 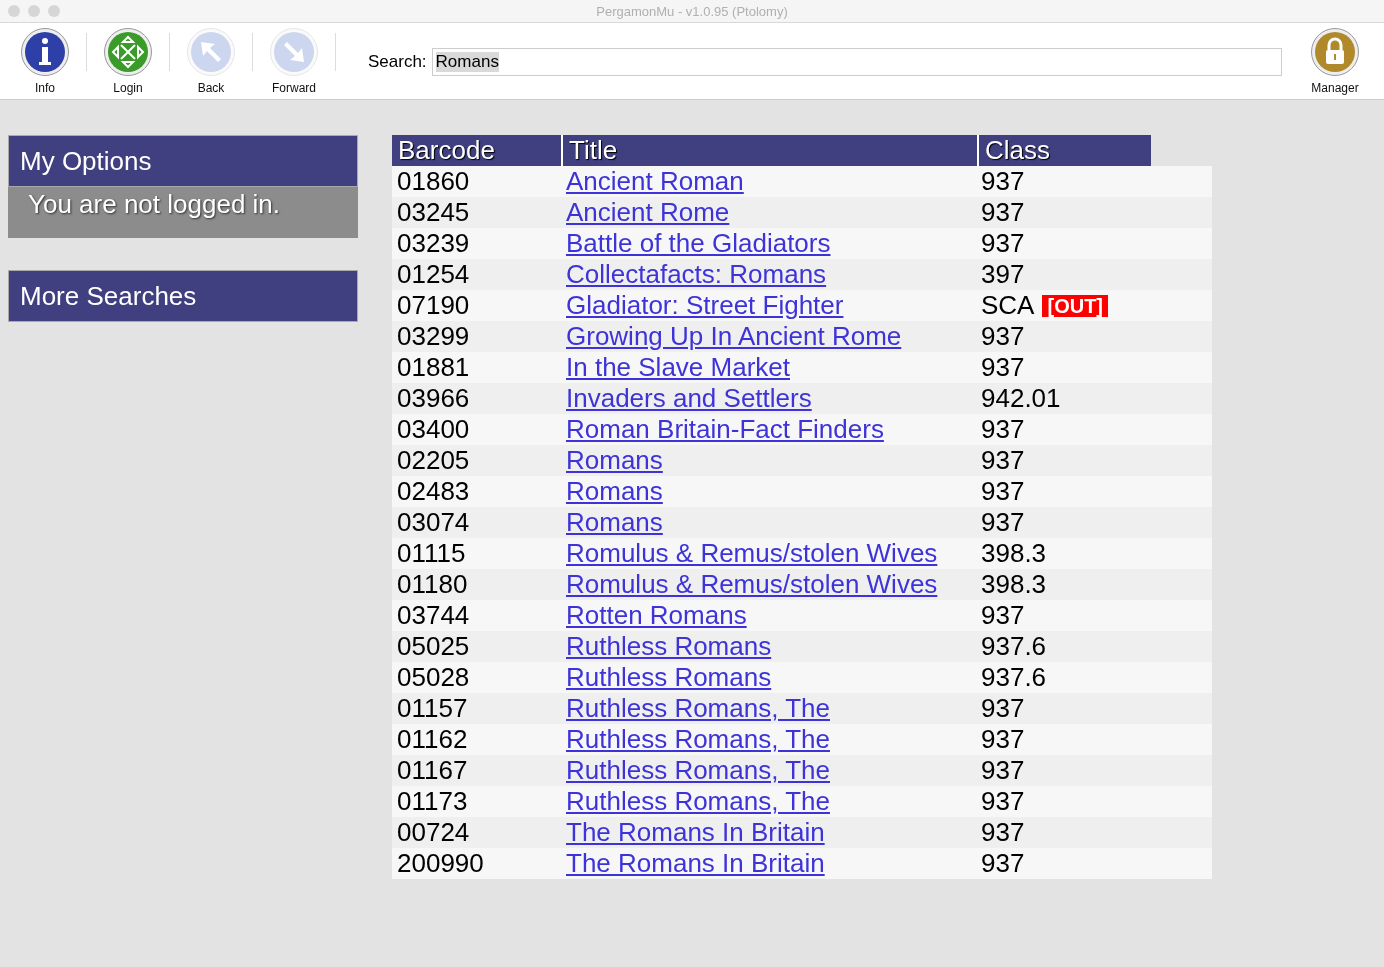 What do you see at coordinates (648, 212) in the screenshot?
I see `title-link: Ancient Rome` at bounding box center [648, 212].